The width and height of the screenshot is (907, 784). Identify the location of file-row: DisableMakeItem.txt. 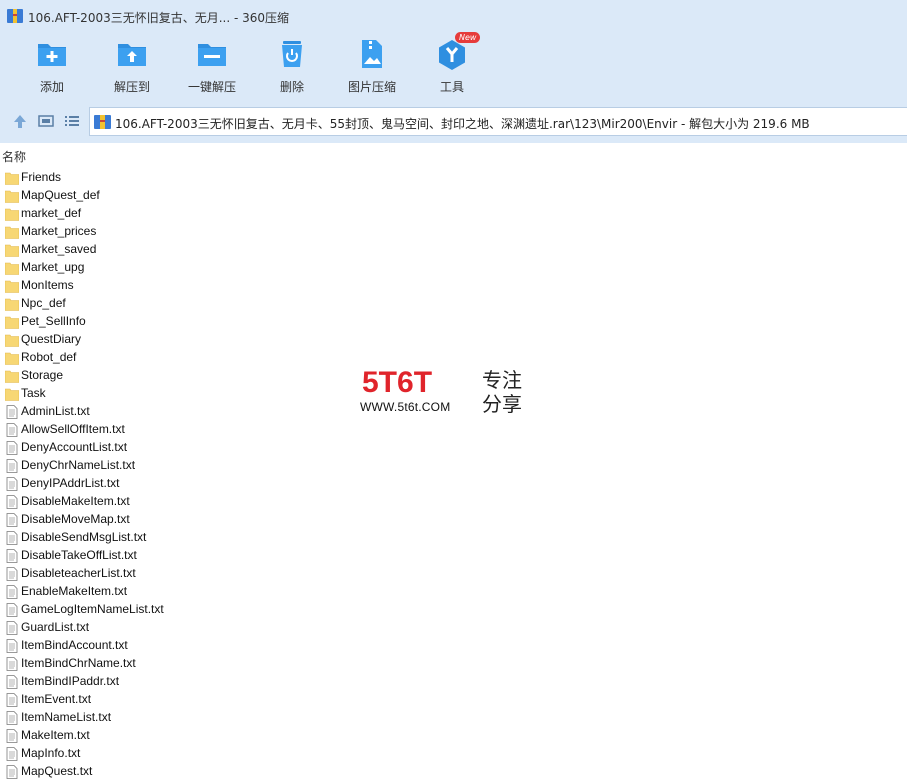
(300, 502).